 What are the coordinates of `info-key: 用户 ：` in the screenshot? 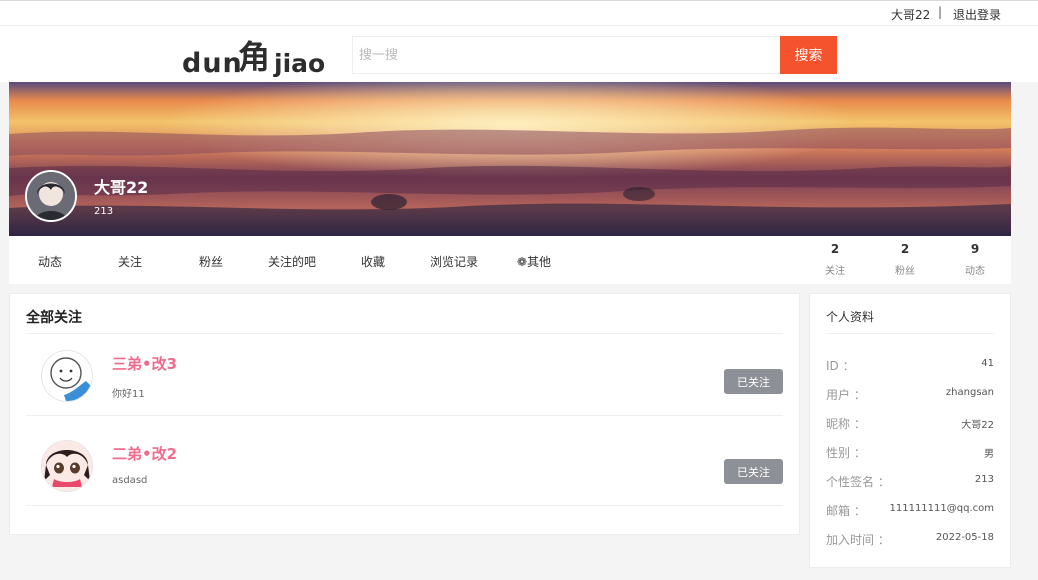 It's located at (846, 395).